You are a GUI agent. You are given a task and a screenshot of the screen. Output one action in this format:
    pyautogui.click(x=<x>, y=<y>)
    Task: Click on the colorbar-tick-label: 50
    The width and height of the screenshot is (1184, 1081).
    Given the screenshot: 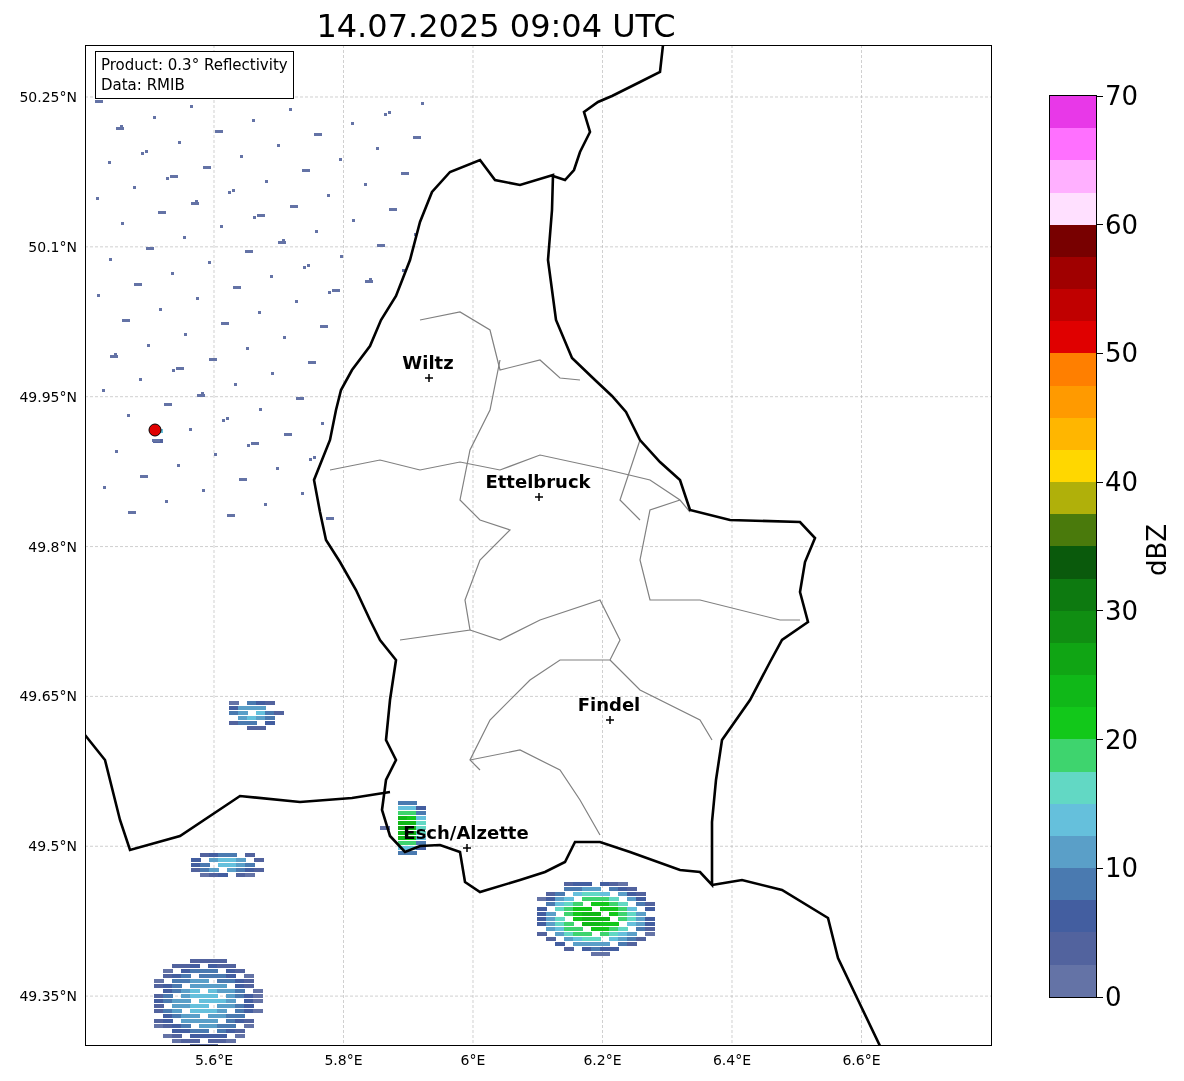 What is the action you would take?
    pyautogui.click(x=1122, y=353)
    